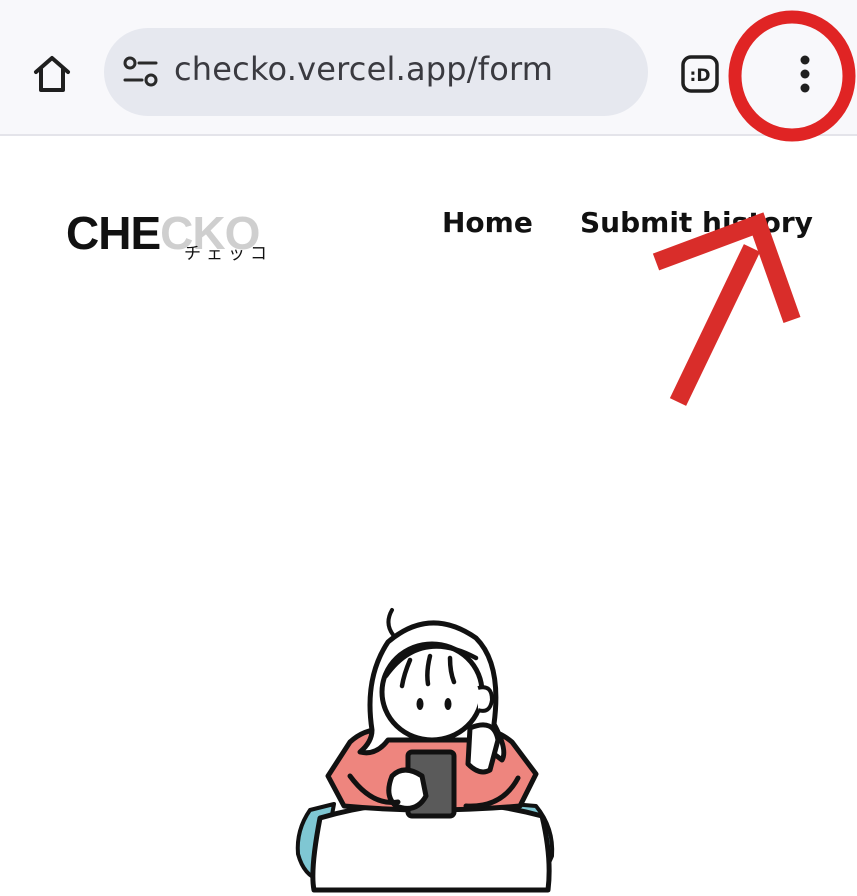 The image size is (857, 896). I want to click on home-icon, so click(52, 74).